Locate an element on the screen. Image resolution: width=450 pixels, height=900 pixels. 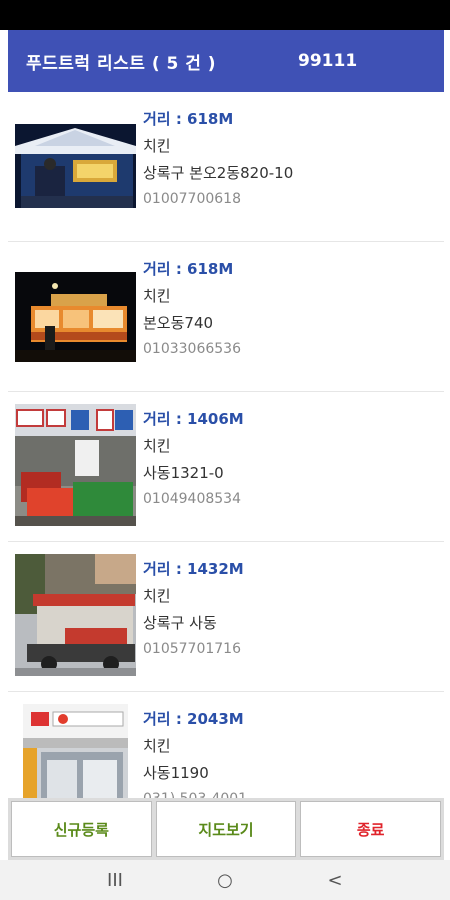
item-info: 거리 : 618M 치킨 본오동740 01033066536 is located at coordinates (192, 309).